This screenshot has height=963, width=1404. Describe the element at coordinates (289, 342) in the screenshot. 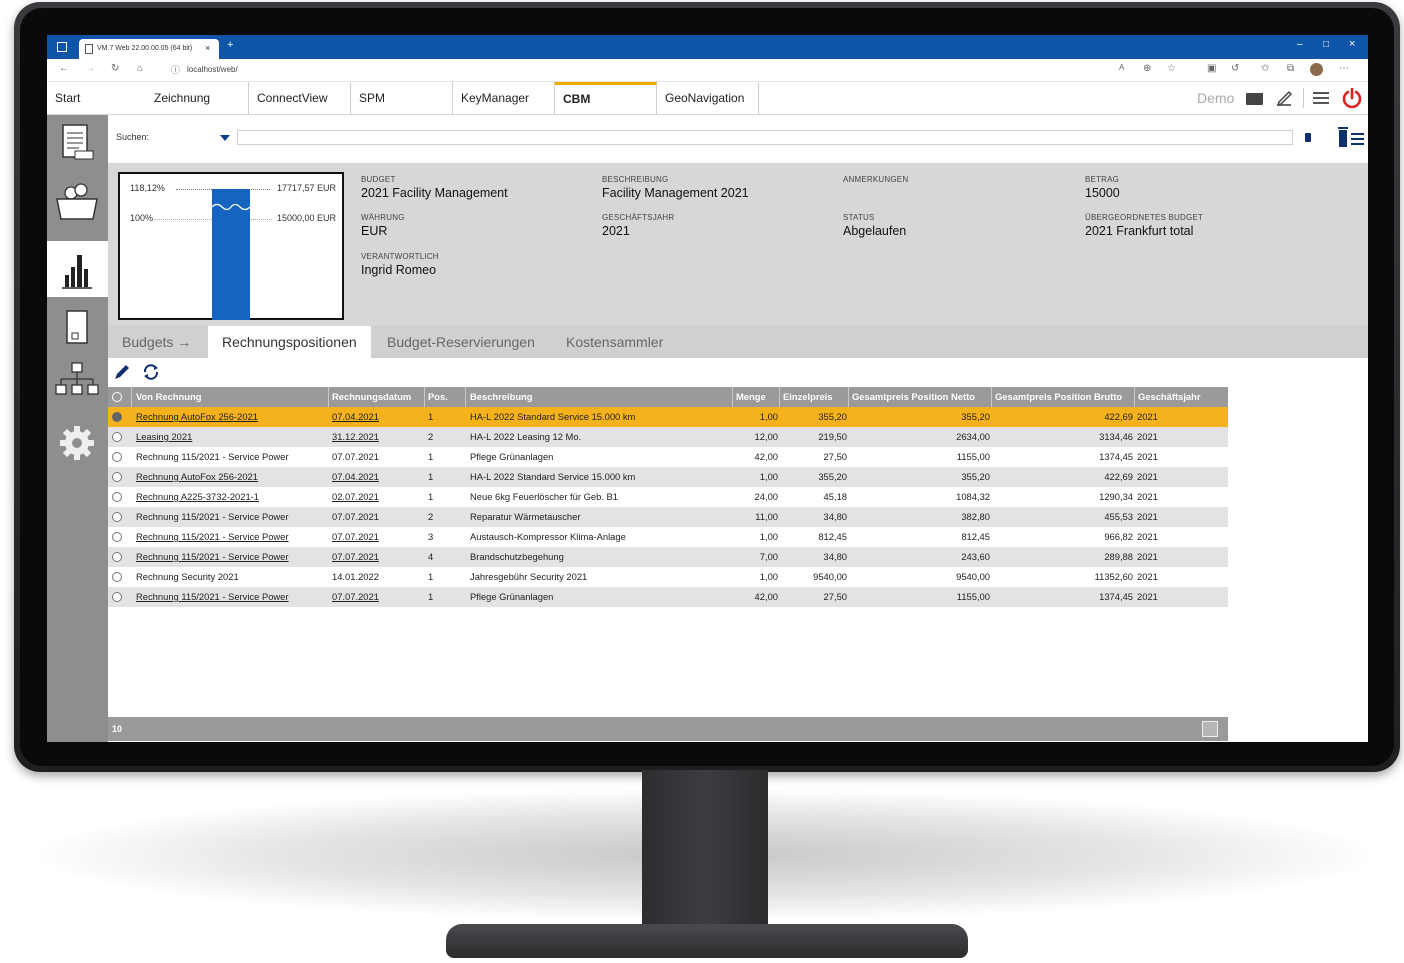

I see `tab-rechnungspositionen: Rechnungspositionen` at that location.